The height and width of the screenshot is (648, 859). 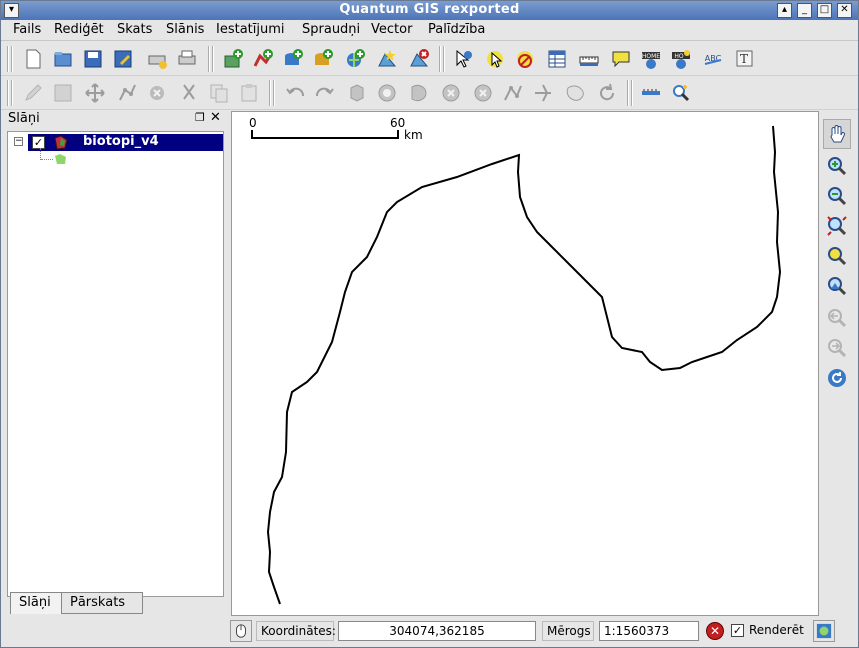 I want to click on select-icon, so click(x=495, y=59).